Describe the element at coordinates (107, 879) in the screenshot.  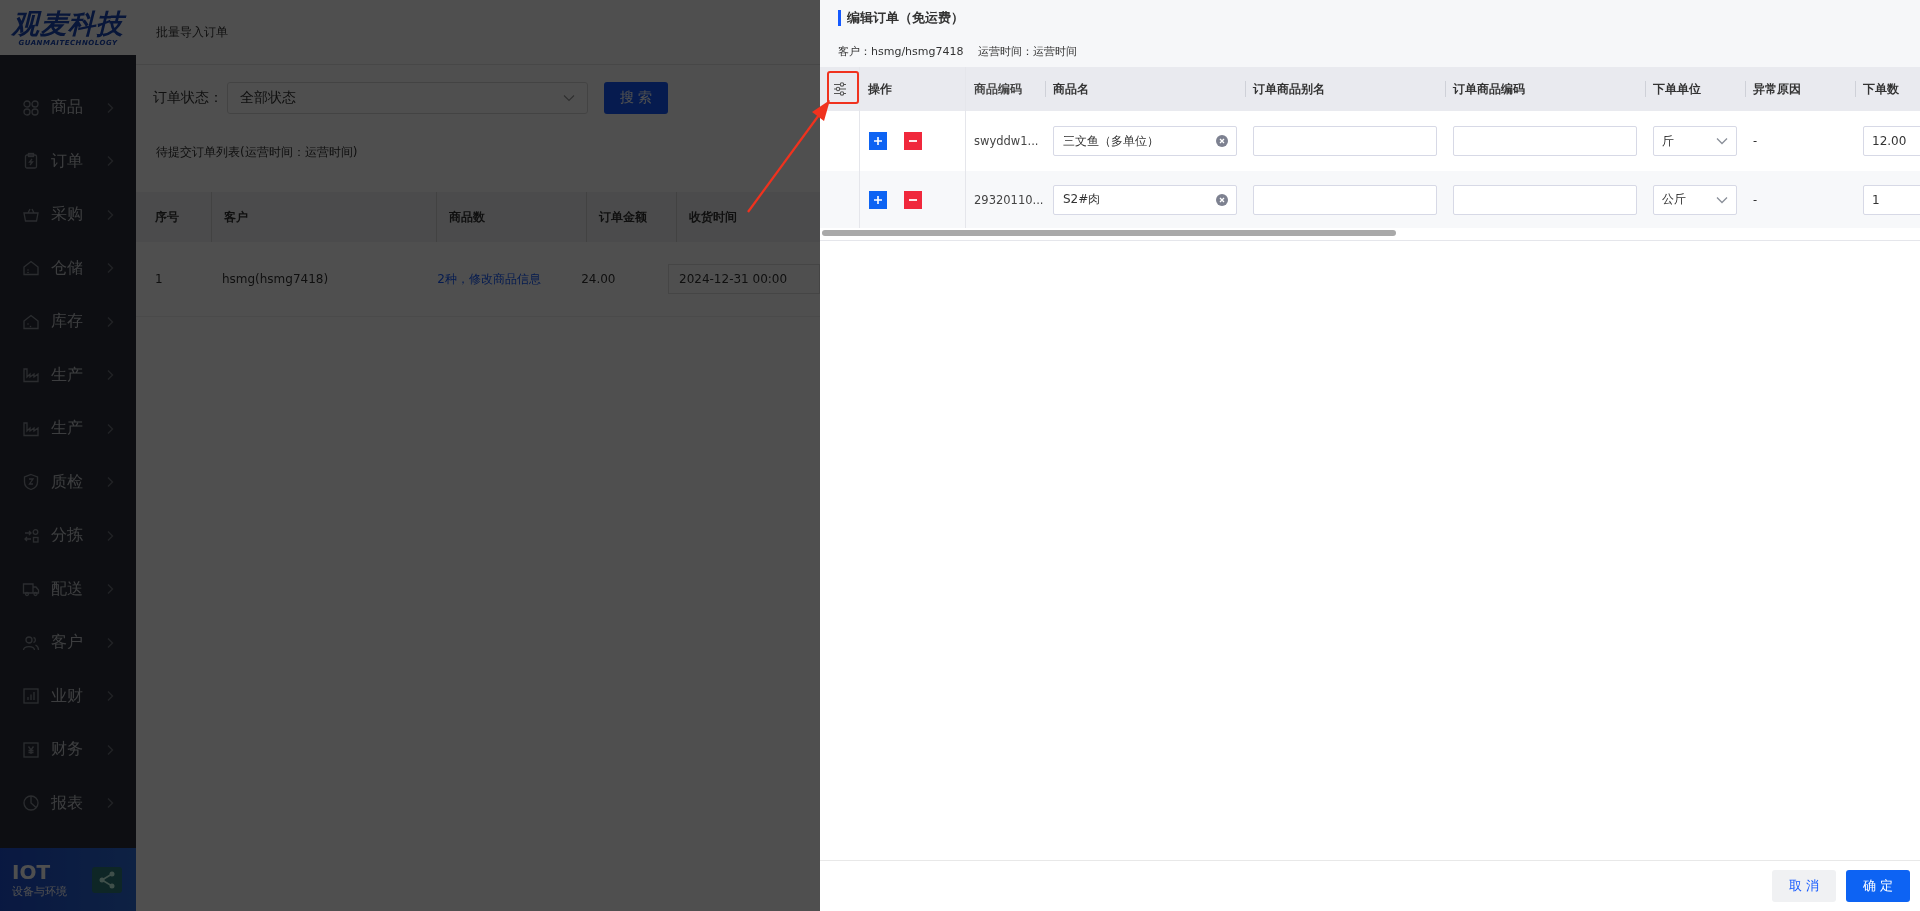
I see `share-node-icon` at that location.